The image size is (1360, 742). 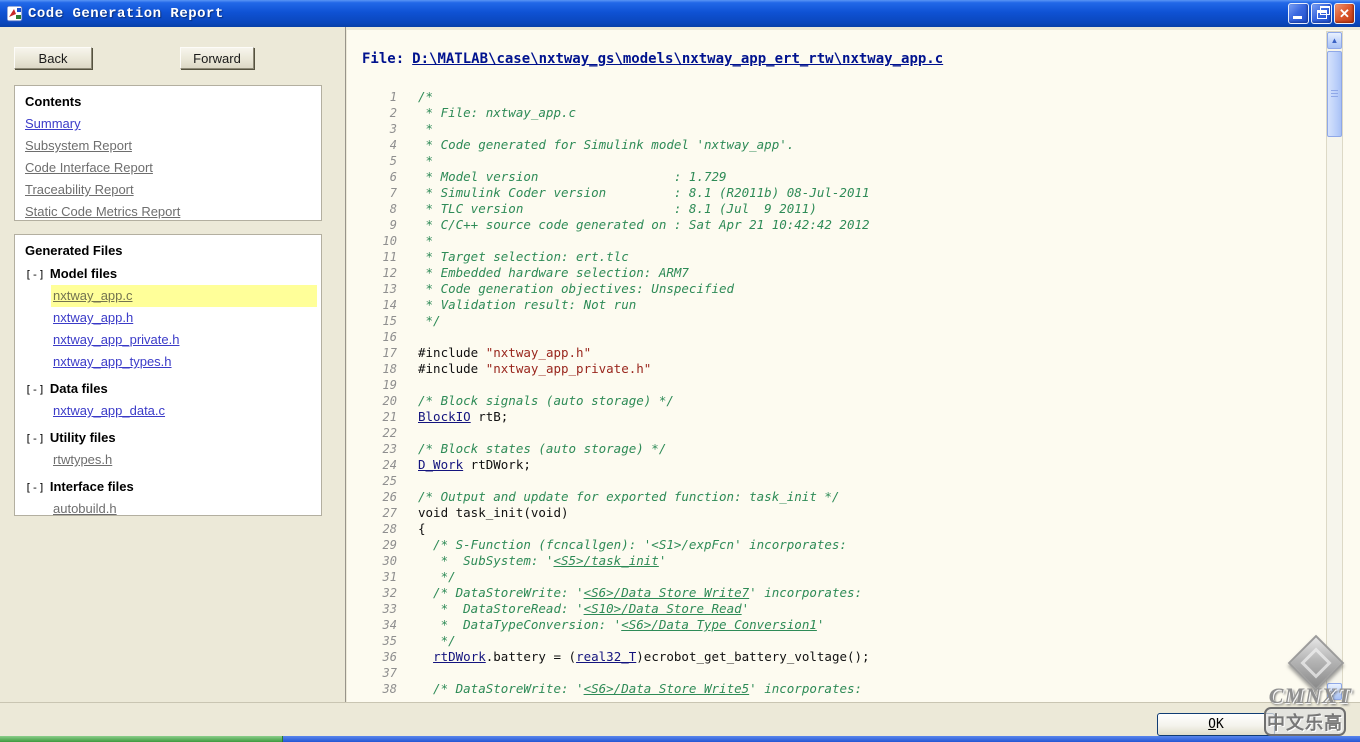 What do you see at coordinates (389, 481) in the screenshot?
I see `line-number: 25` at bounding box center [389, 481].